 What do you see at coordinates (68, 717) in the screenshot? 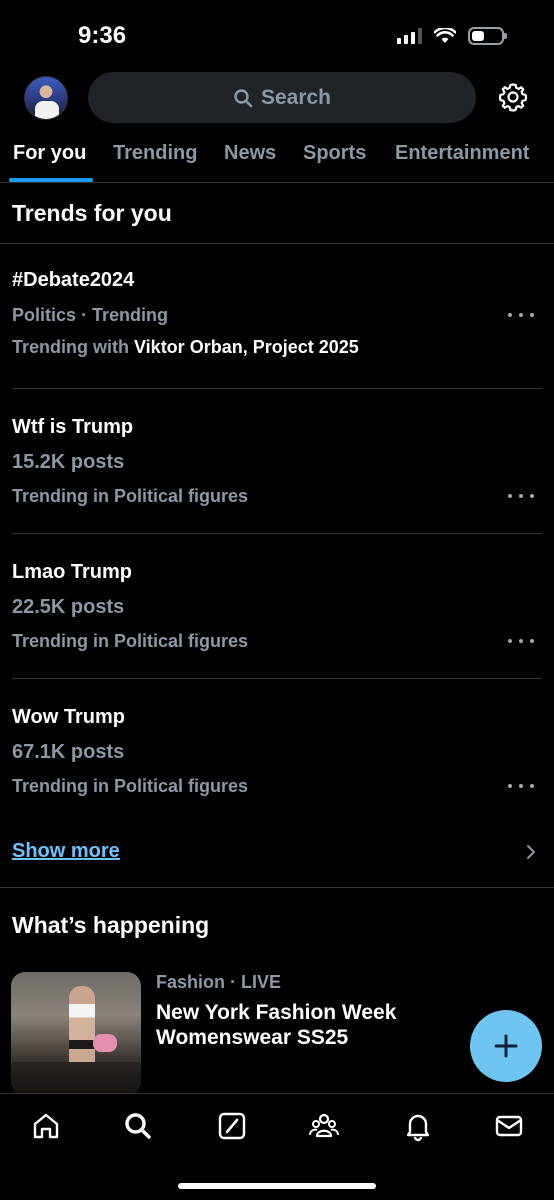
I see `trend-title: Wow Trump` at bounding box center [68, 717].